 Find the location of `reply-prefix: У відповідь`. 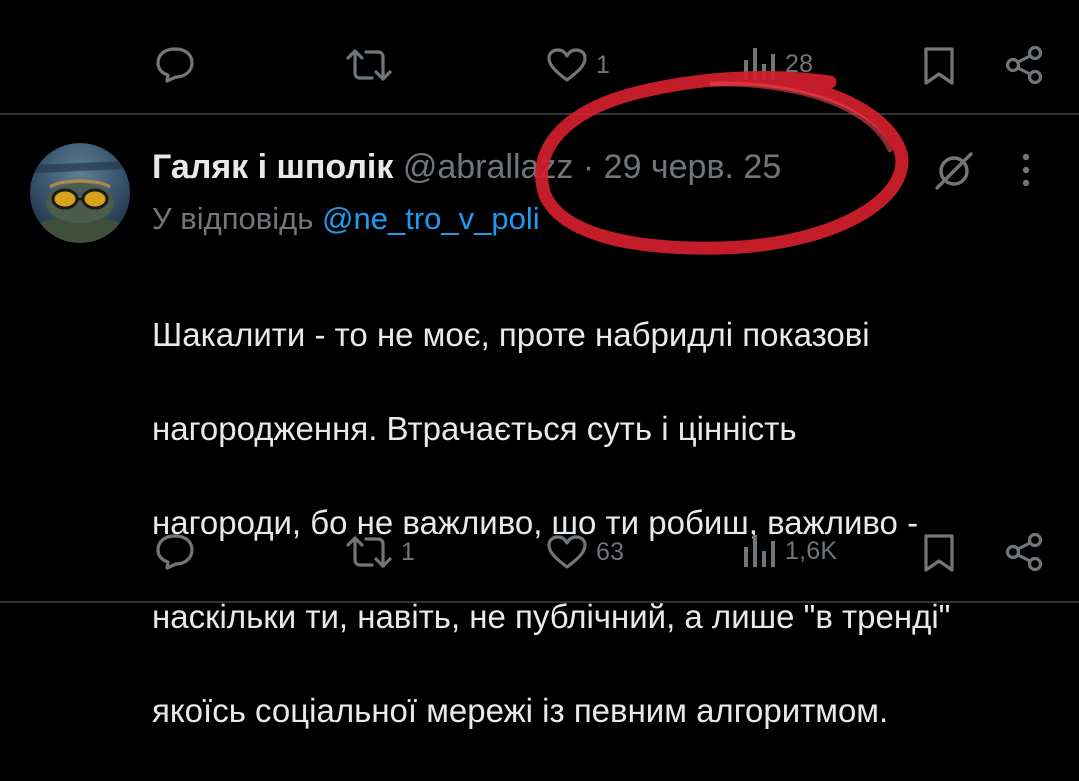

reply-prefix: У відповідь is located at coordinates (233, 218).